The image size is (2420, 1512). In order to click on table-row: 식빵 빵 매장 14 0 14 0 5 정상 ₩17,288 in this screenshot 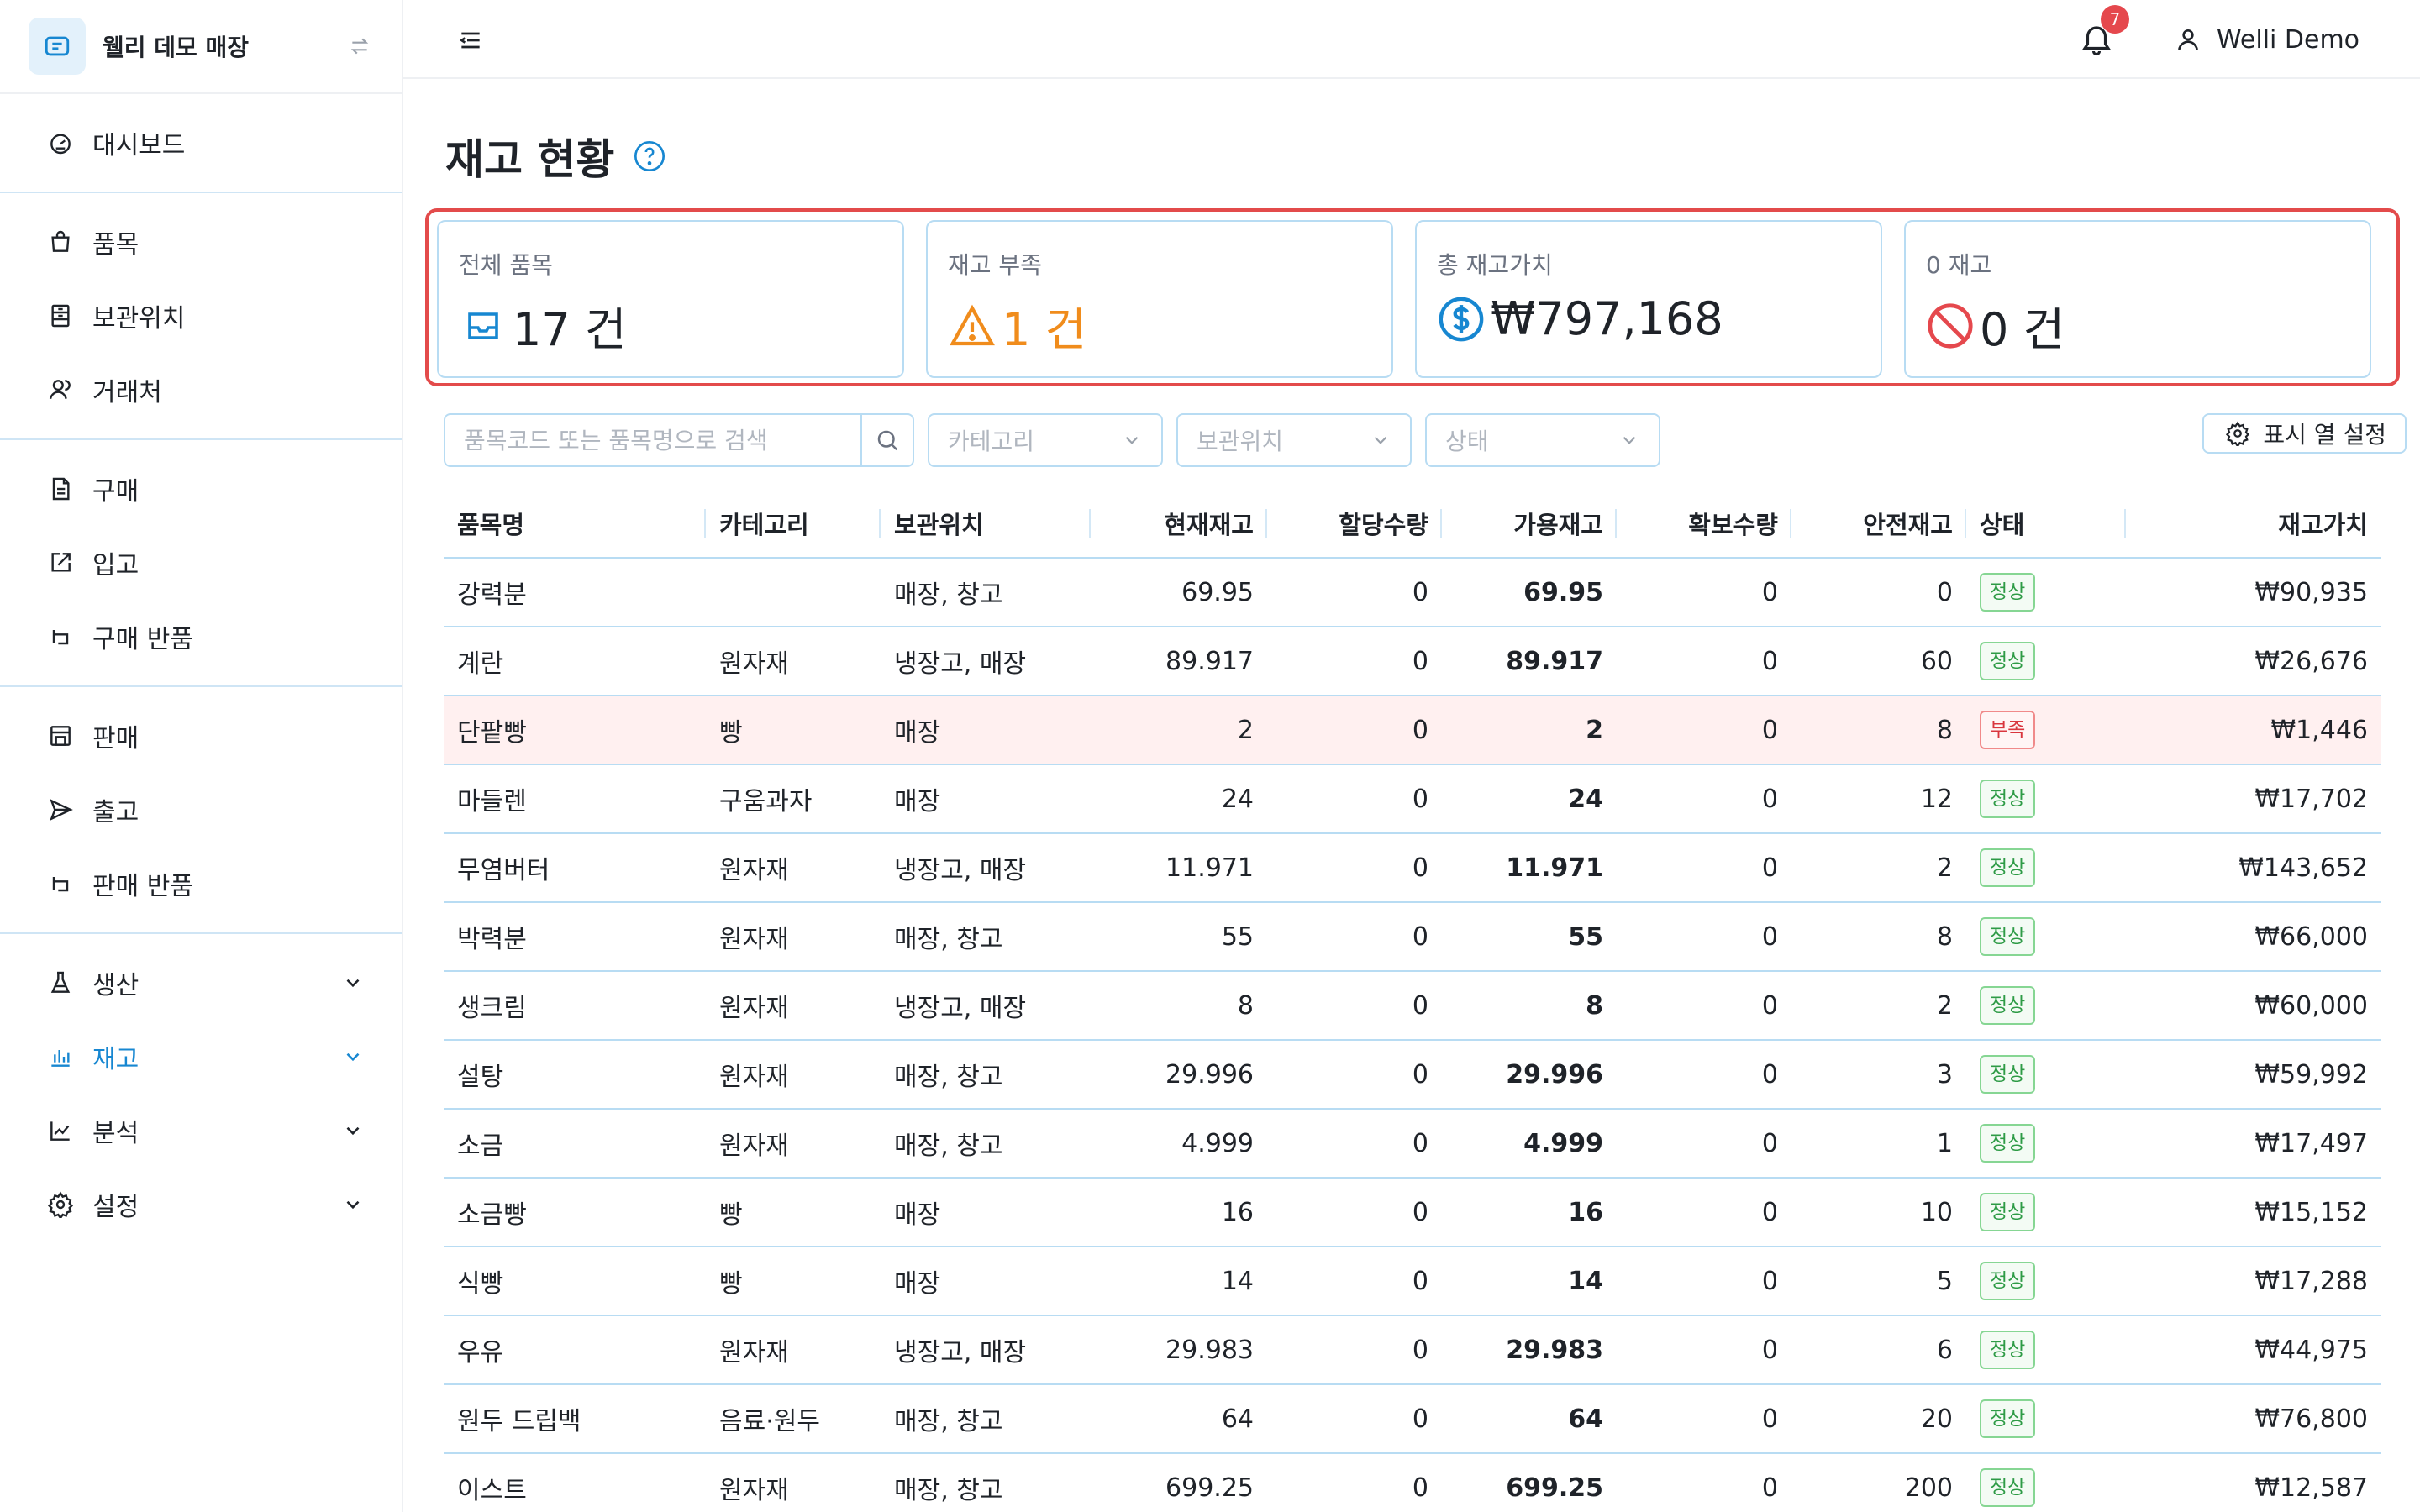, I will do `click(1412, 1281)`.